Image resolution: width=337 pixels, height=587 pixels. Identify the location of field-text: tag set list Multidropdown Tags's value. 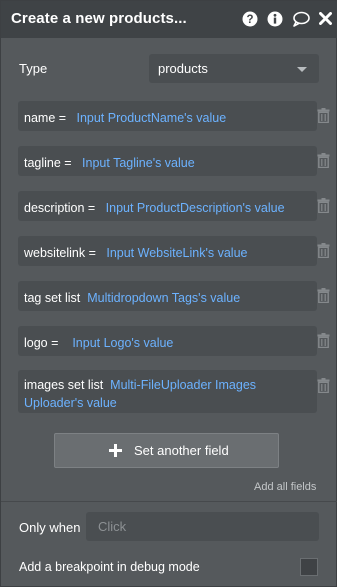
(132, 298).